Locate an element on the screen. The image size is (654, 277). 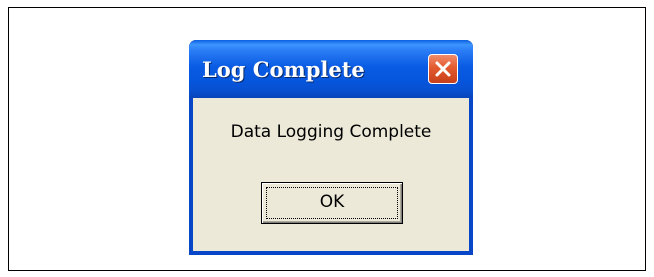
close-button is located at coordinates (443, 69).